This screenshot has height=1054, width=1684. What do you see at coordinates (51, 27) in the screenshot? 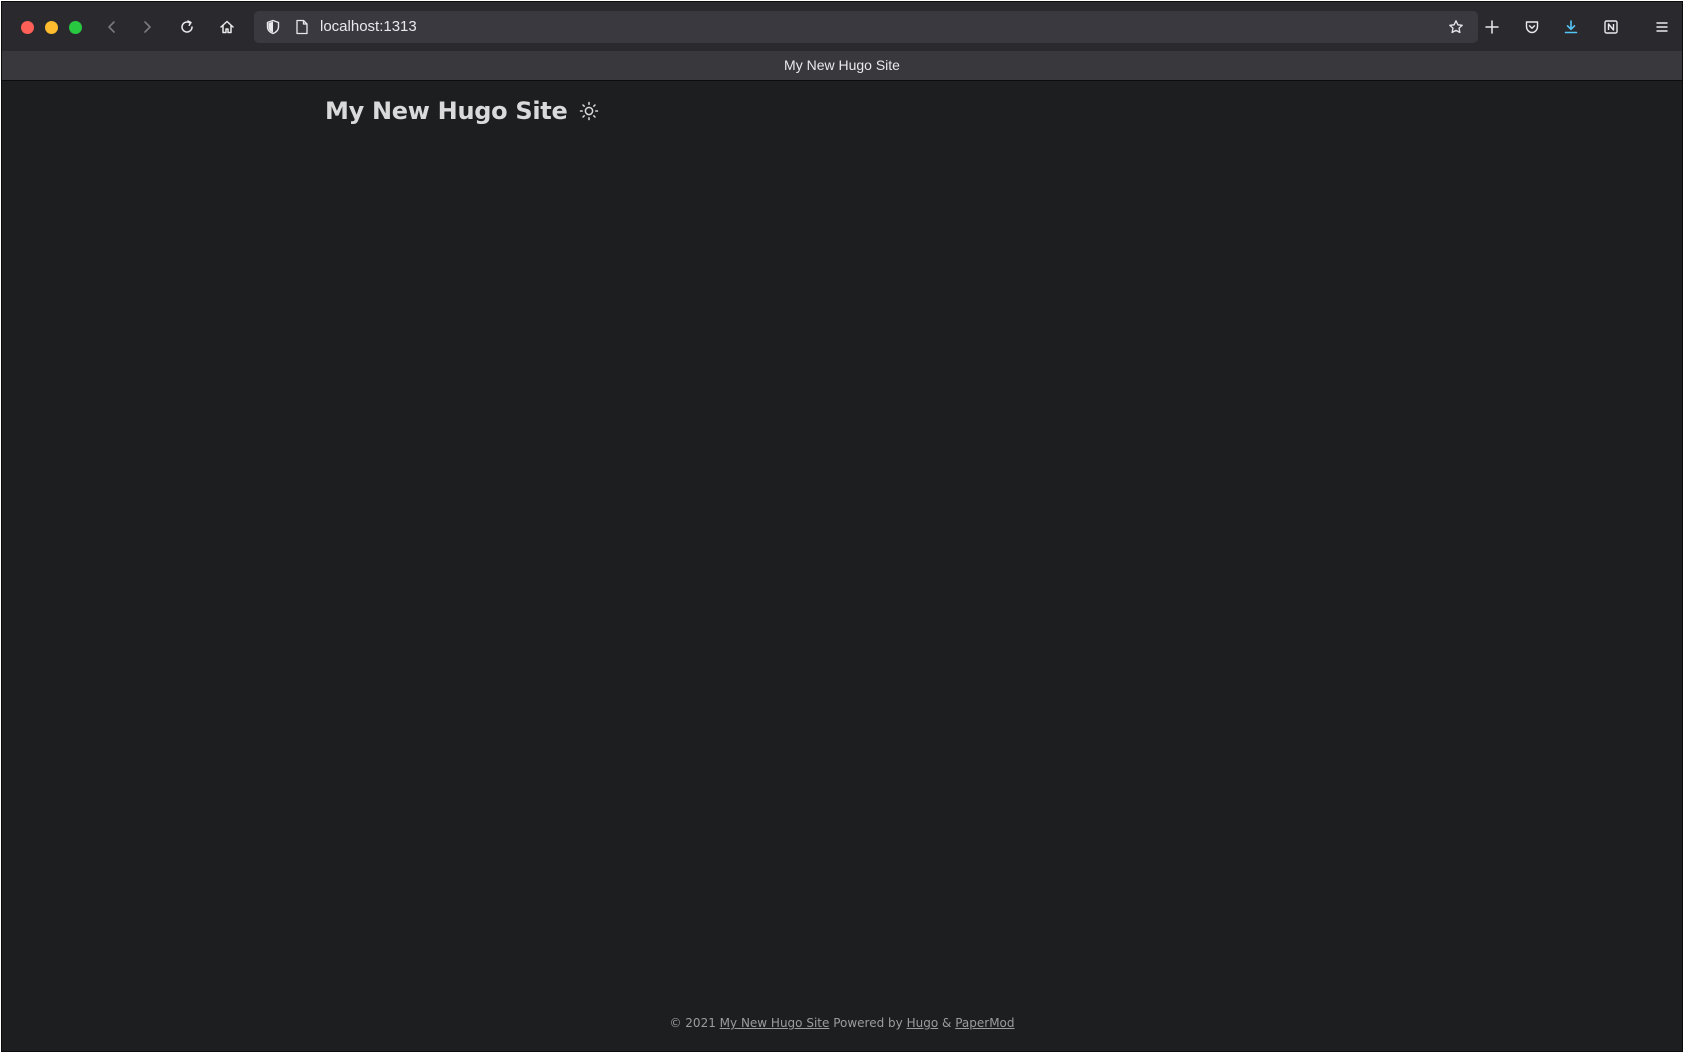
I see `window-minimize-button` at bounding box center [51, 27].